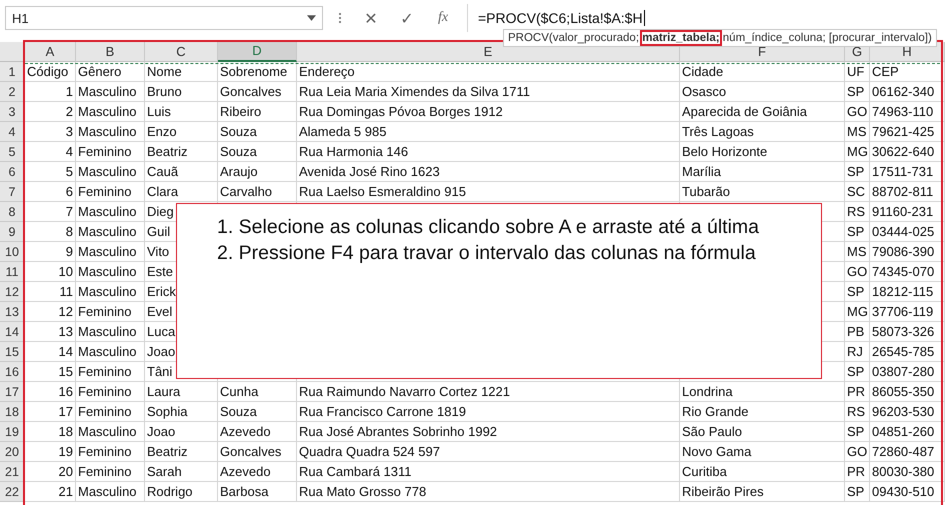 This screenshot has height=505, width=945. Describe the element at coordinates (488, 227) in the screenshot. I see `instruction-line: 1. Selecione as colunas clicando sobre A e arraste até a última` at that location.